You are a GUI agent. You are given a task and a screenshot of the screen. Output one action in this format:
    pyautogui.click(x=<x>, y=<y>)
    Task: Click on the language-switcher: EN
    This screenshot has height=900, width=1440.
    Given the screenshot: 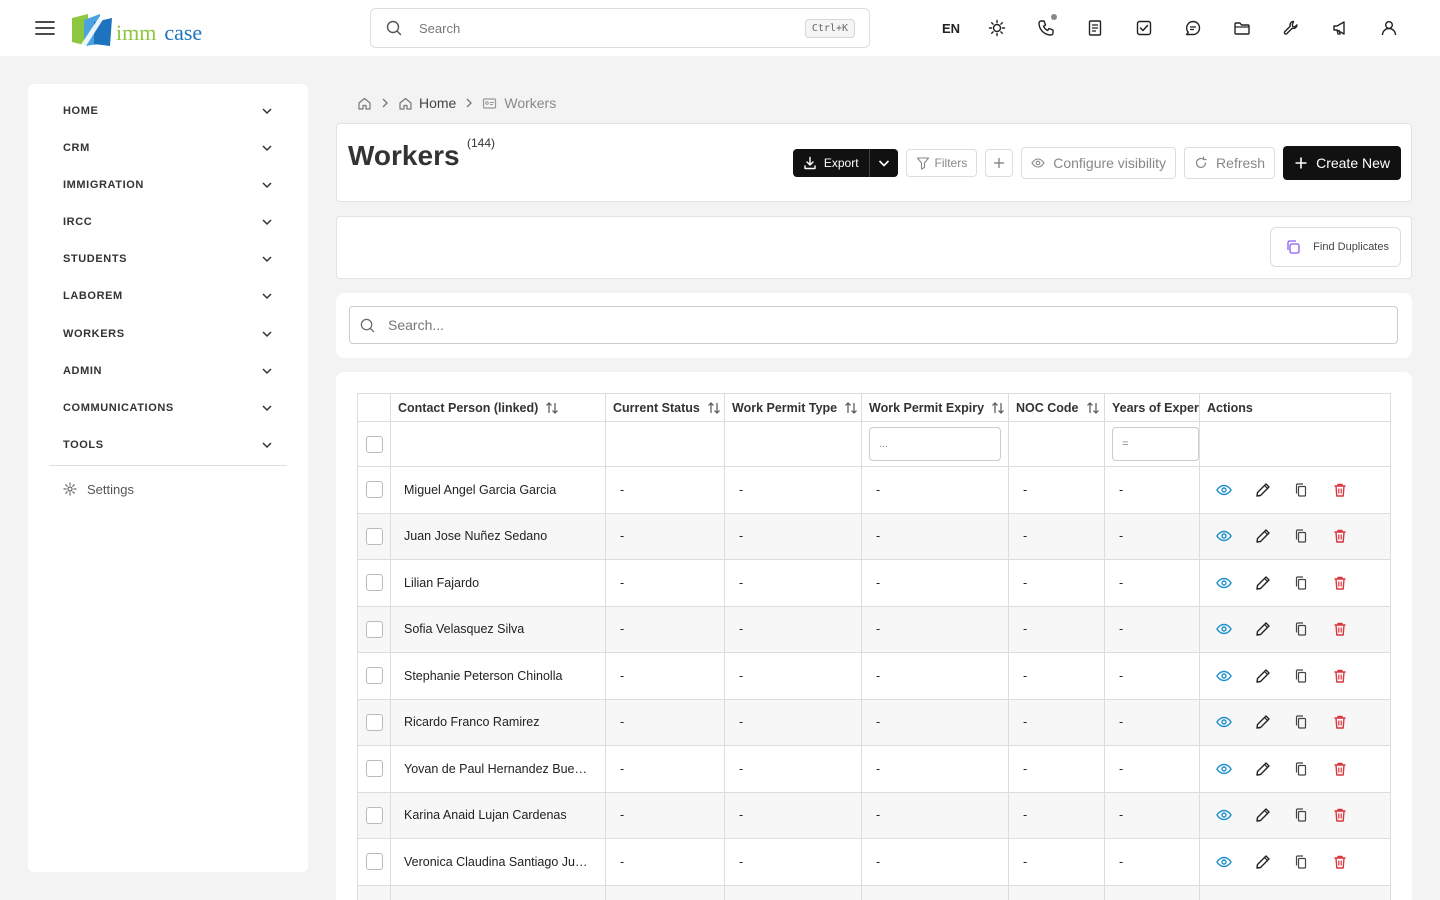 What is the action you would take?
    pyautogui.click(x=951, y=28)
    